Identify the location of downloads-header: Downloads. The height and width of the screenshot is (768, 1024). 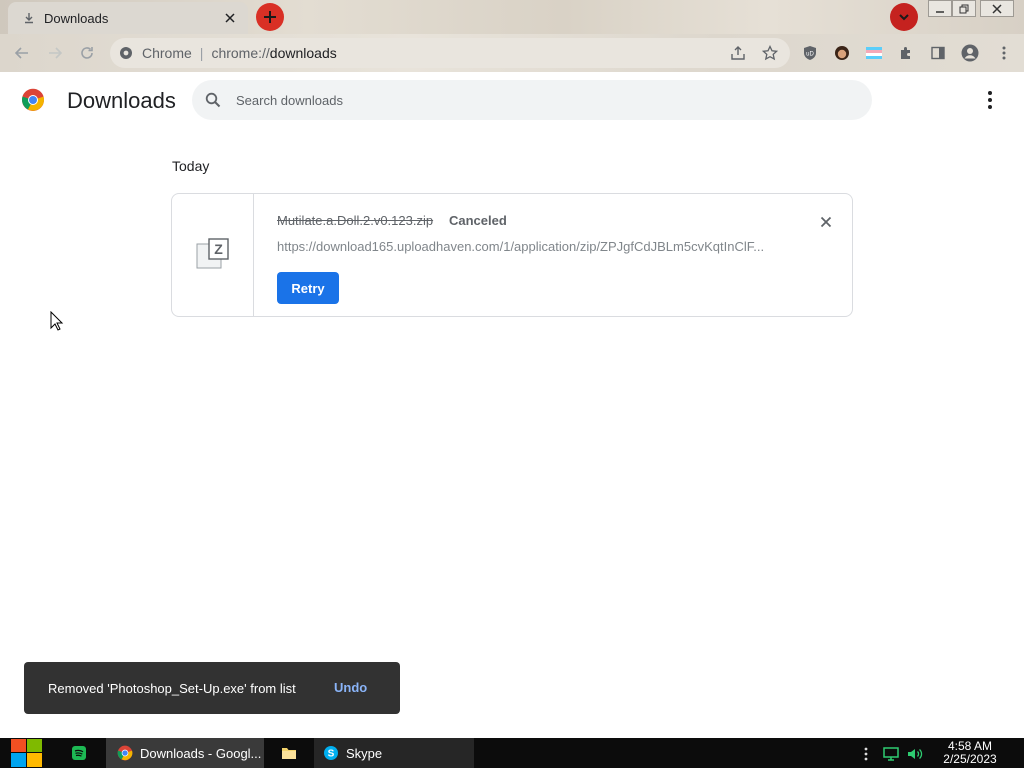
(512, 100).